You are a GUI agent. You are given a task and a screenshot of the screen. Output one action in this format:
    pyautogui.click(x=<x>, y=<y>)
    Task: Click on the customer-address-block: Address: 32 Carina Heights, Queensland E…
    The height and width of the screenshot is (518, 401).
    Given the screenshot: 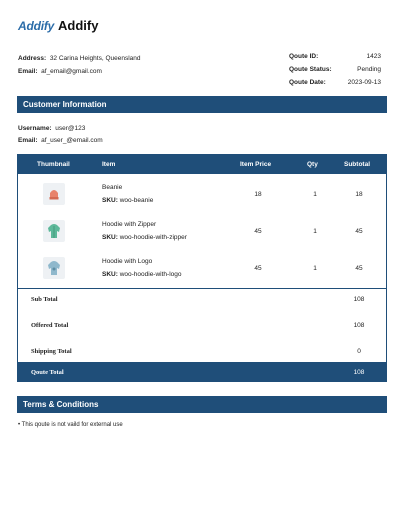 What is the action you would take?
    pyautogui.click(x=79, y=65)
    